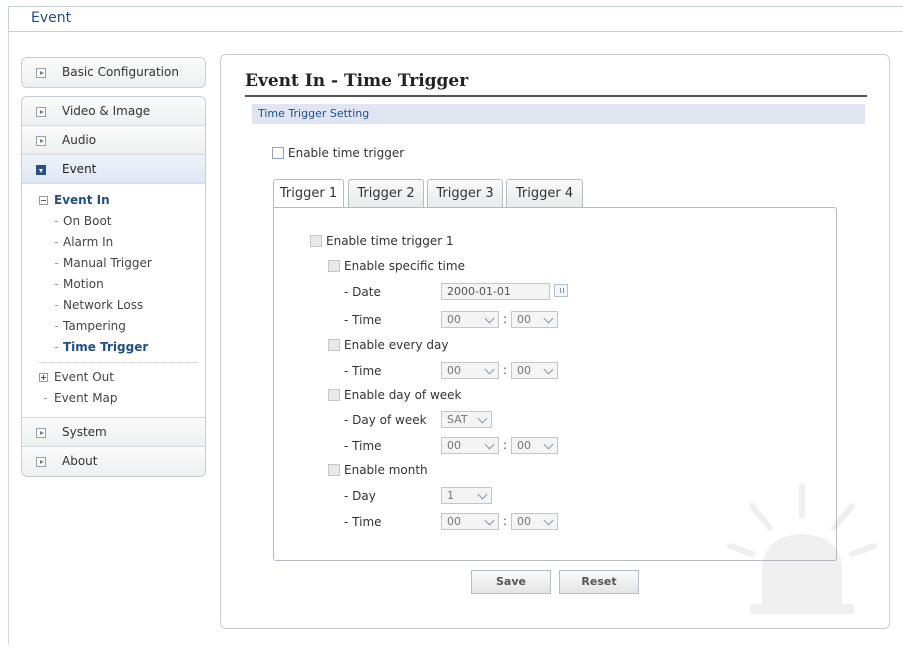  I want to click on enable-trigger-1-checkbox, so click(316, 240).